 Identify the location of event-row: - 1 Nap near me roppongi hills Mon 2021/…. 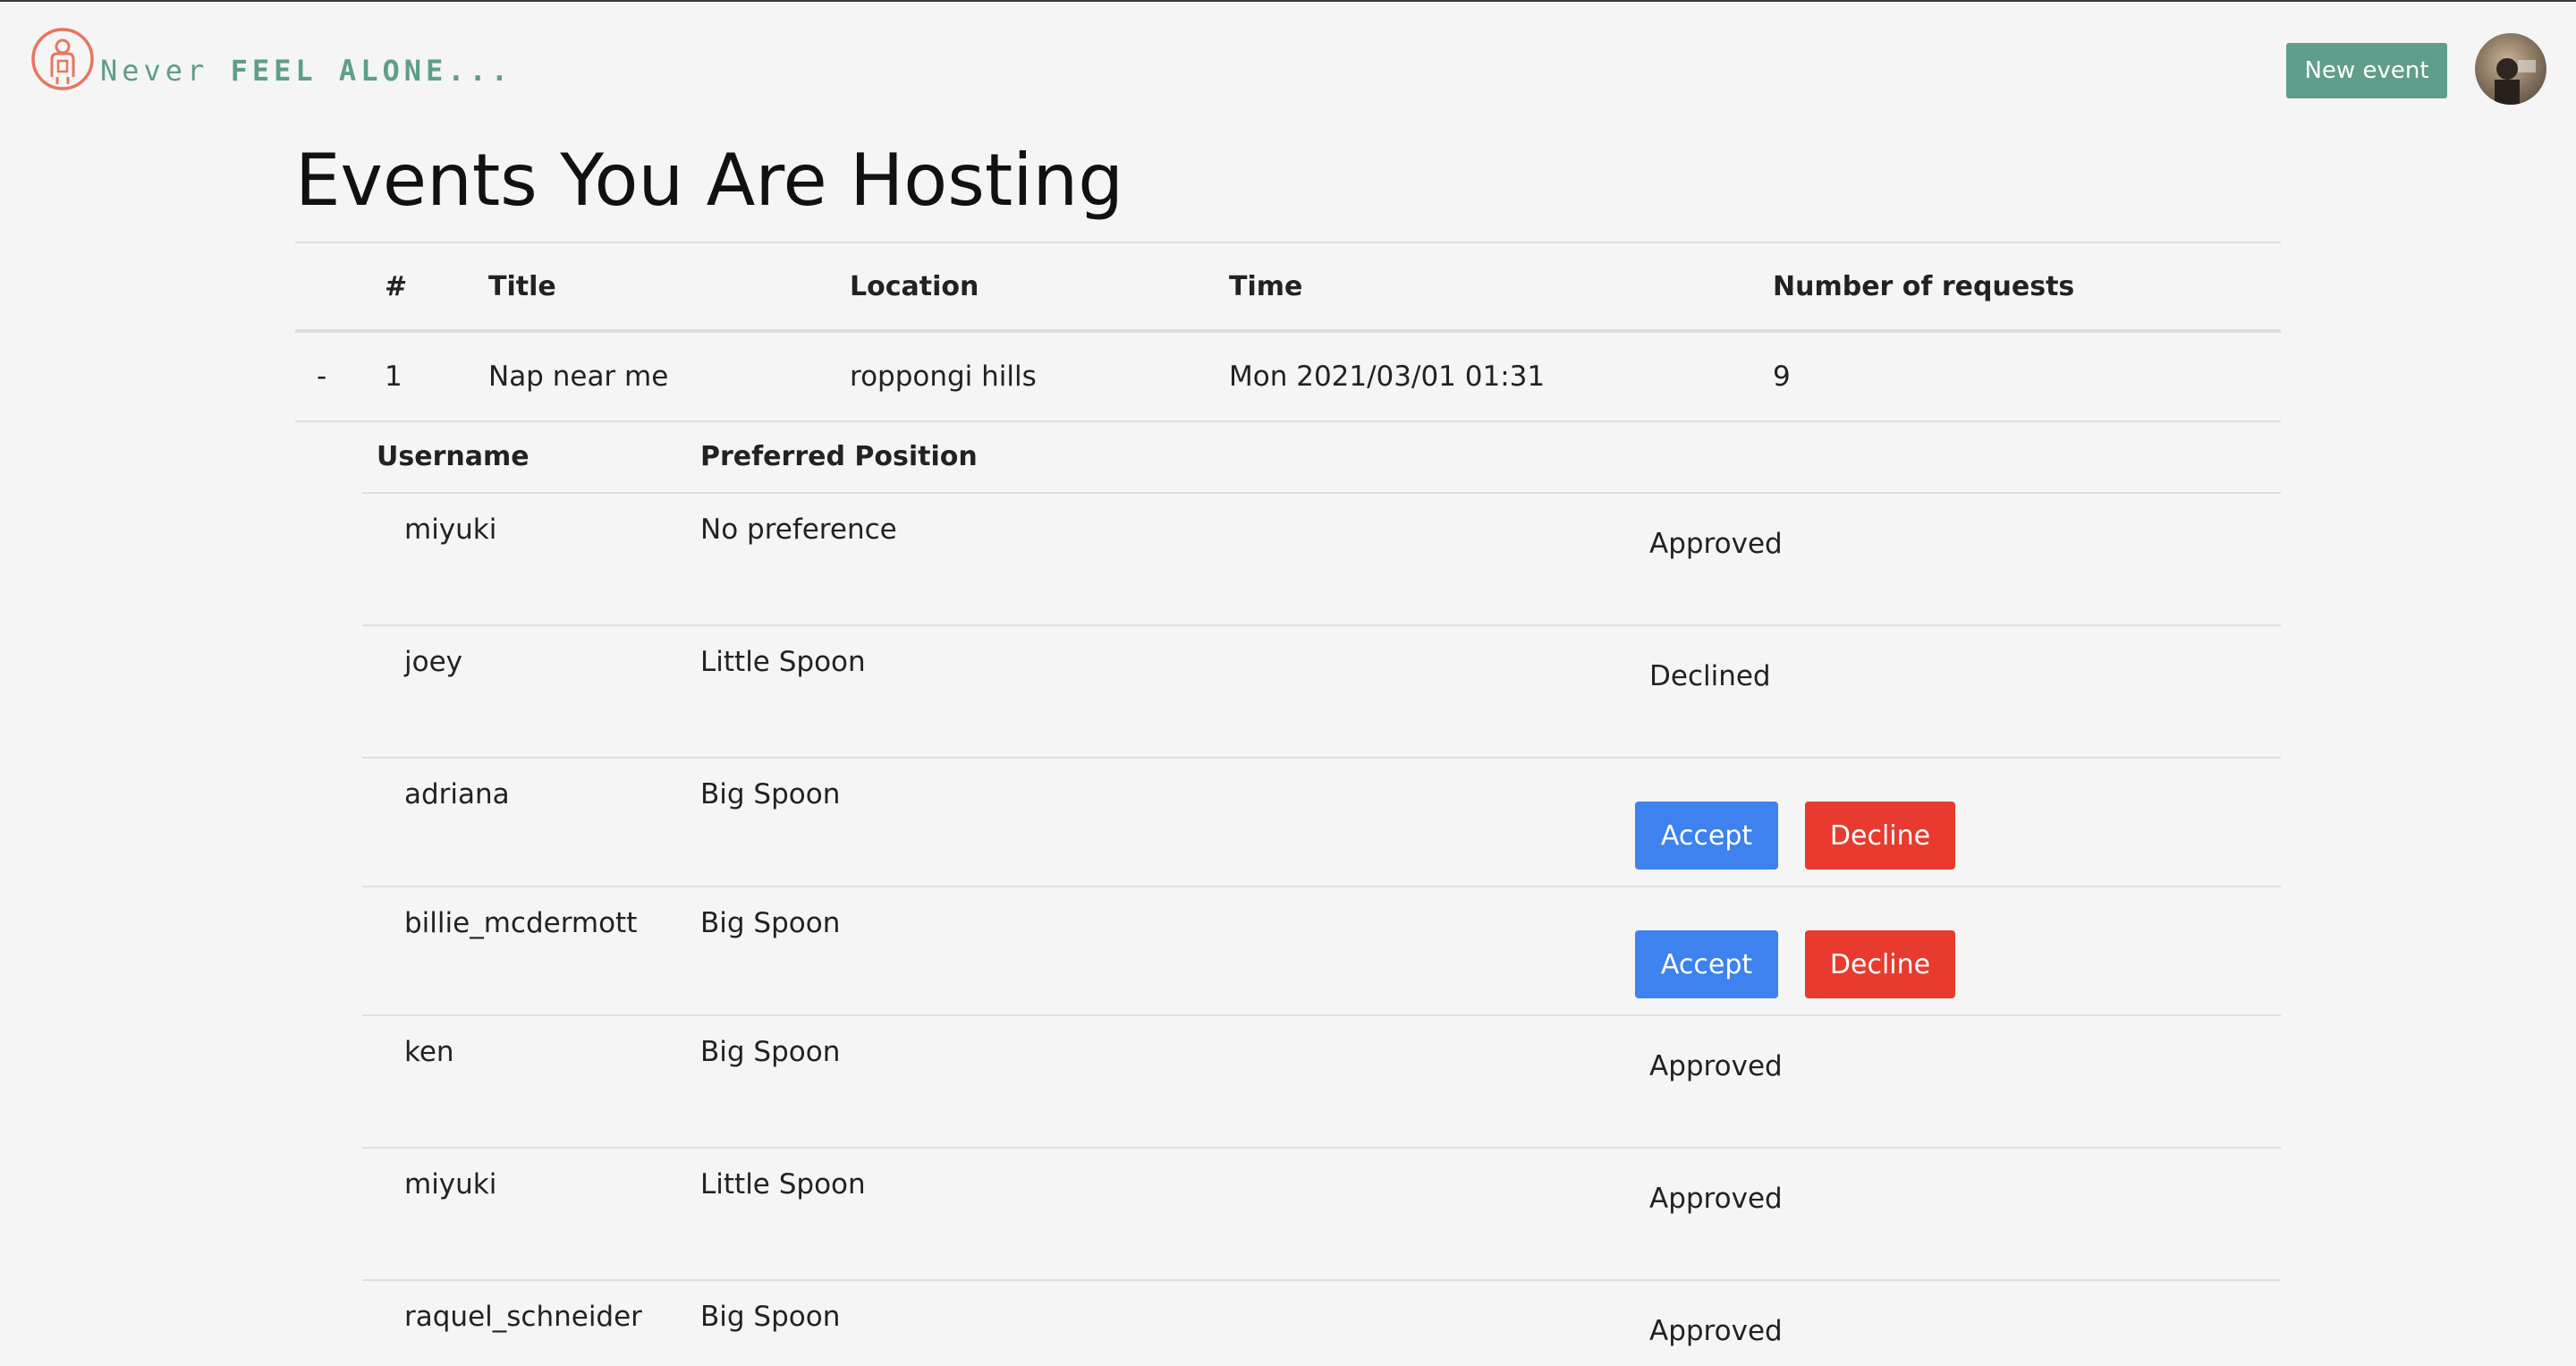
(1288, 376).